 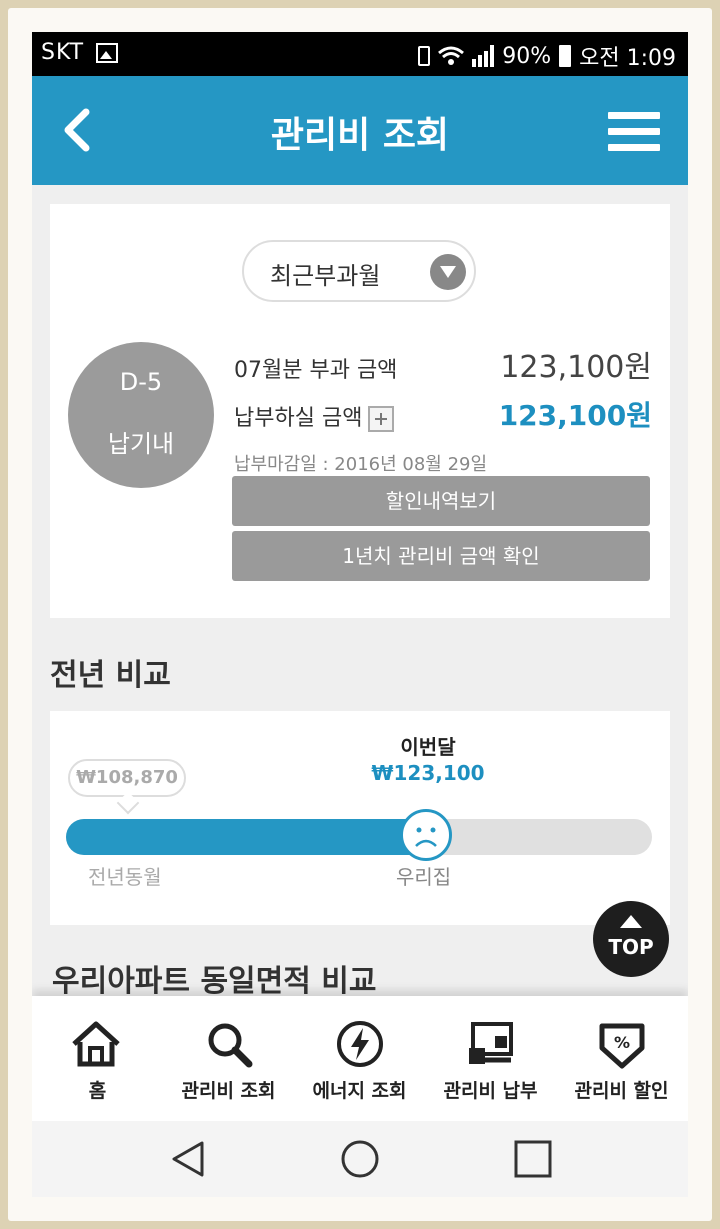 What do you see at coordinates (576, 367) in the screenshot?
I see `charged-amount: 123,100원` at bounding box center [576, 367].